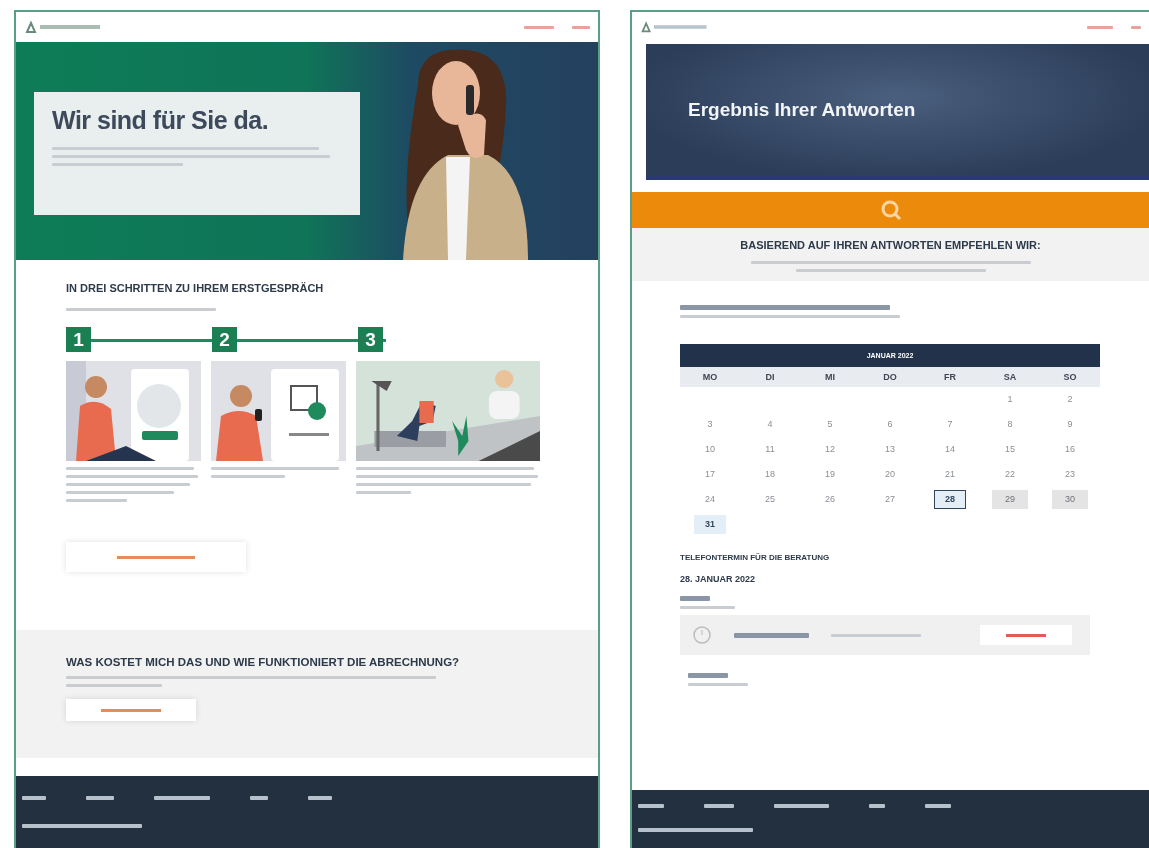 This screenshot has height=848, width=1149. What do you see at coordinates (710, 424) in the screenshot?
I see `calendar-day: 3` at bounding box center [710, 424].